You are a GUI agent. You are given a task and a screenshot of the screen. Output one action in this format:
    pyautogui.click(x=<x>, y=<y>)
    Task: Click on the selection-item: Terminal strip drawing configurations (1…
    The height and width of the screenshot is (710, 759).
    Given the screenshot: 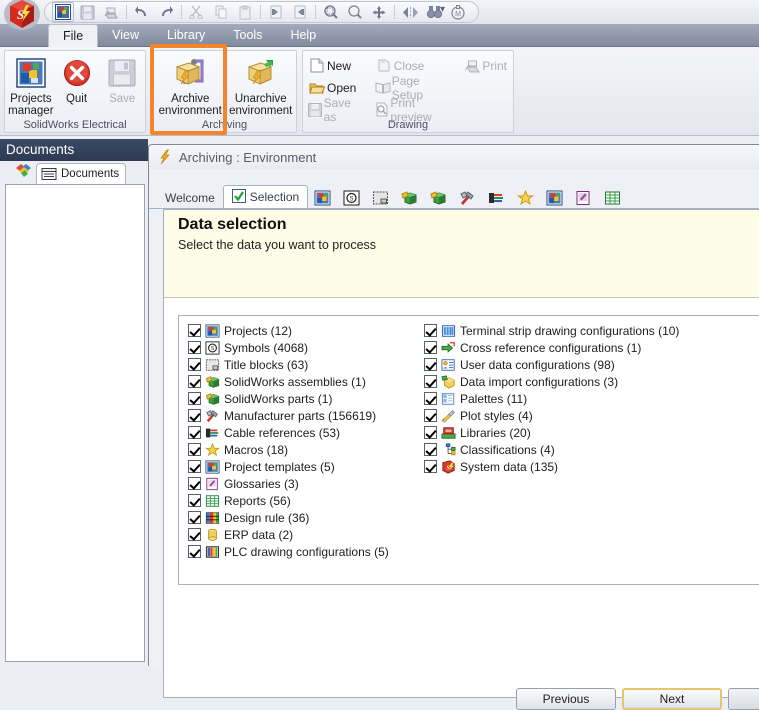 What is the action you would take?
    pyautogui.click(x=551, y=330)
    